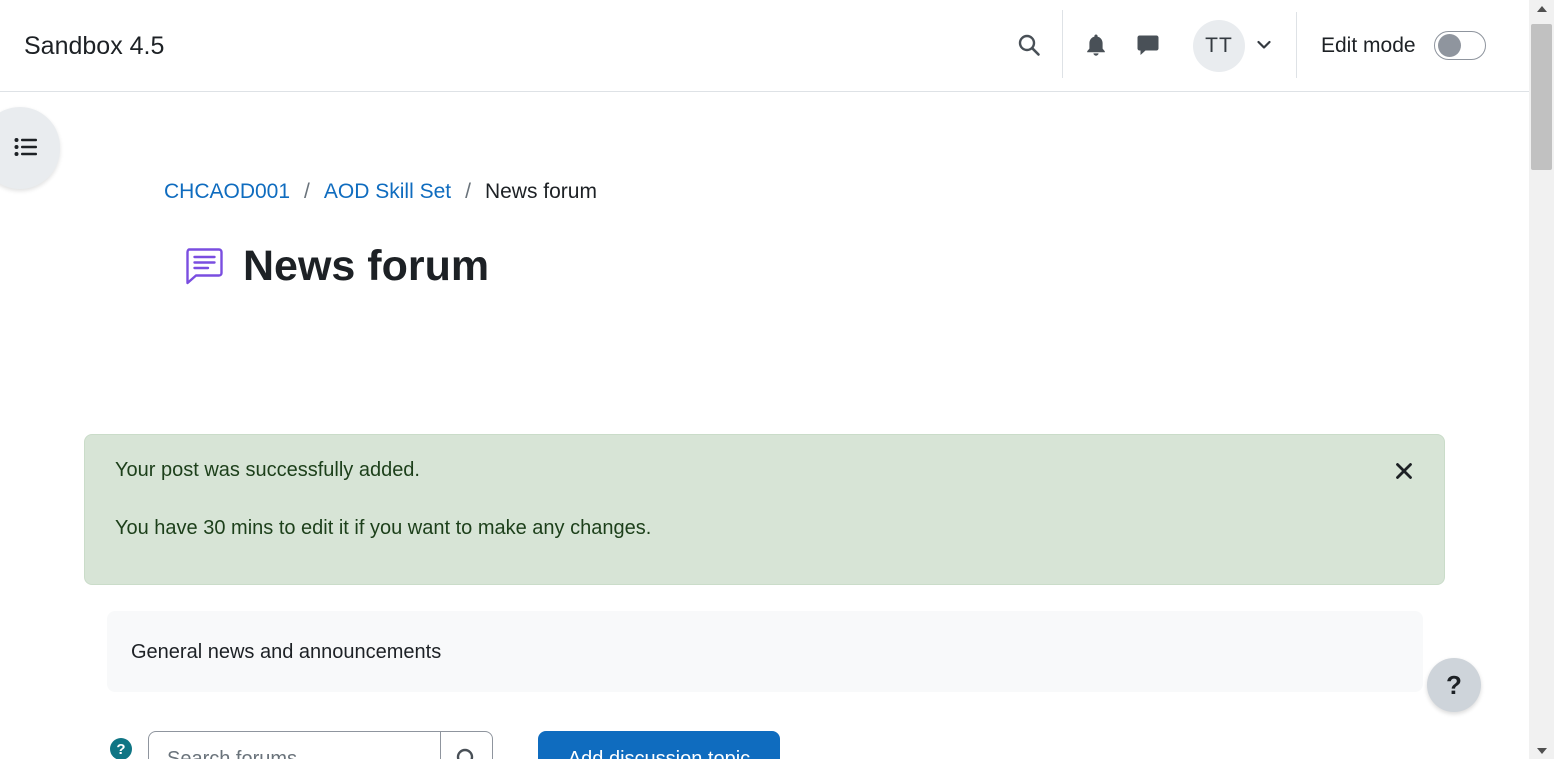 This screenshot has height=759, width=1554. Describe the element at coordinates (1541, 97) in the screenshot. I see `scrollbar-thumb` at that location.